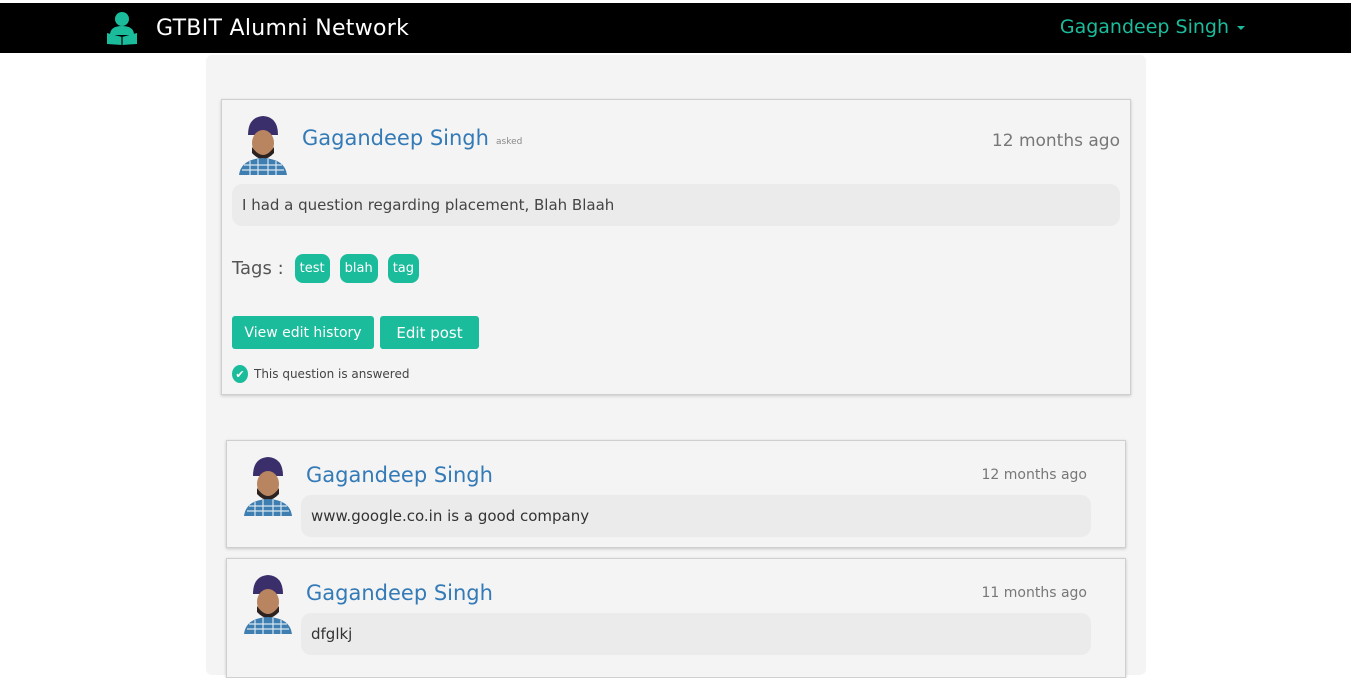 This screenshot has width=1351, height=678. I want to click on answer-body: www.google.co.in is a good company, so click(696, 516).